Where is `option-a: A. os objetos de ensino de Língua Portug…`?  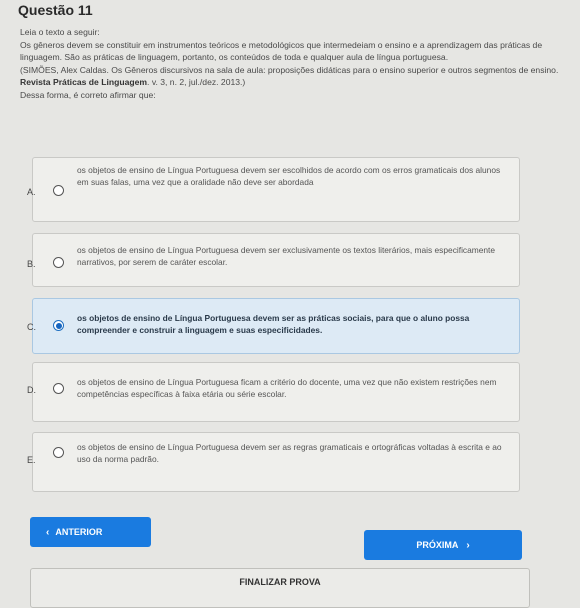 option-a: A. os objetos de ensino de Língua Portug… is located at coordinates (273, 189).